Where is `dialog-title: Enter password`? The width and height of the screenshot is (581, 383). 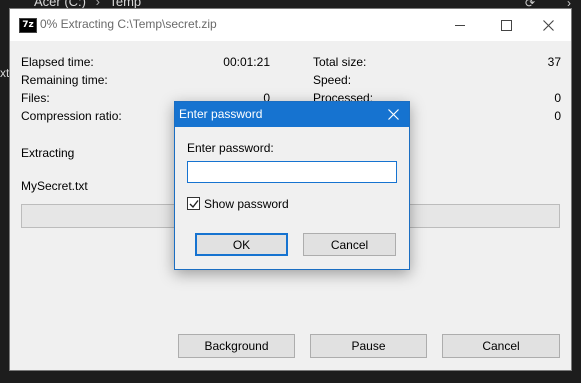
dialog-title: Enter password is located at coordinates (221, 114).